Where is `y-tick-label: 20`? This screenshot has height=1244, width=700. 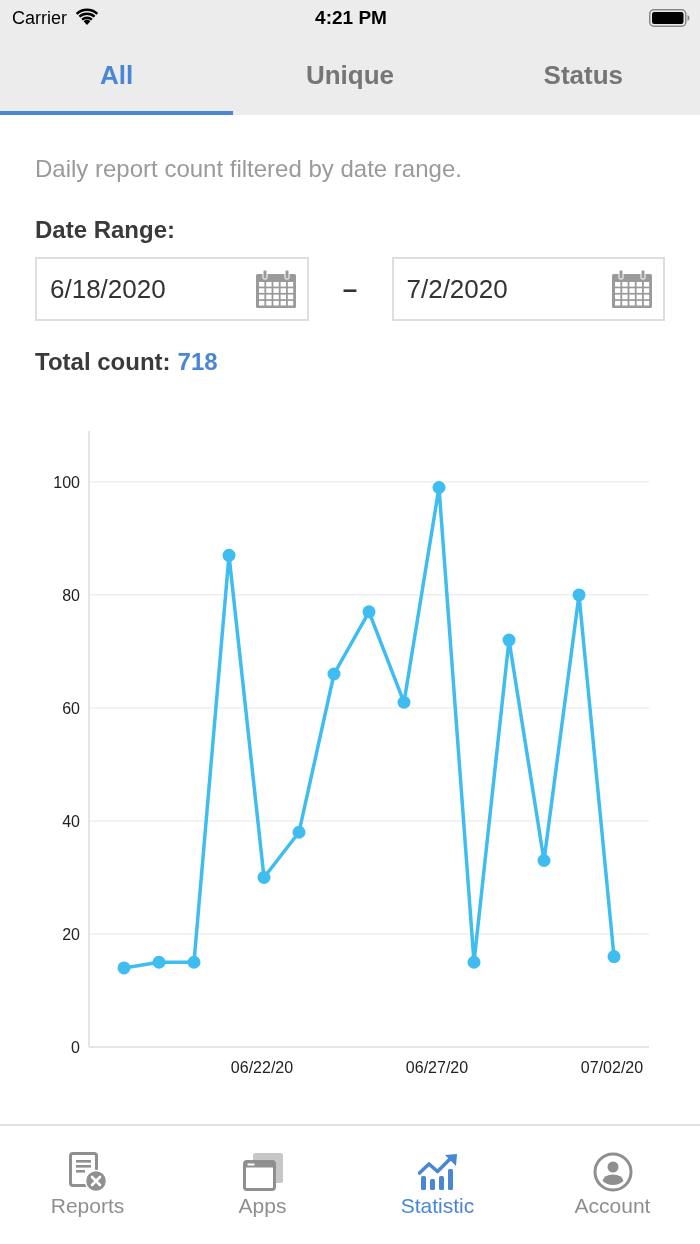 y-tick-label: 20 is located at coordinates (71, 934).